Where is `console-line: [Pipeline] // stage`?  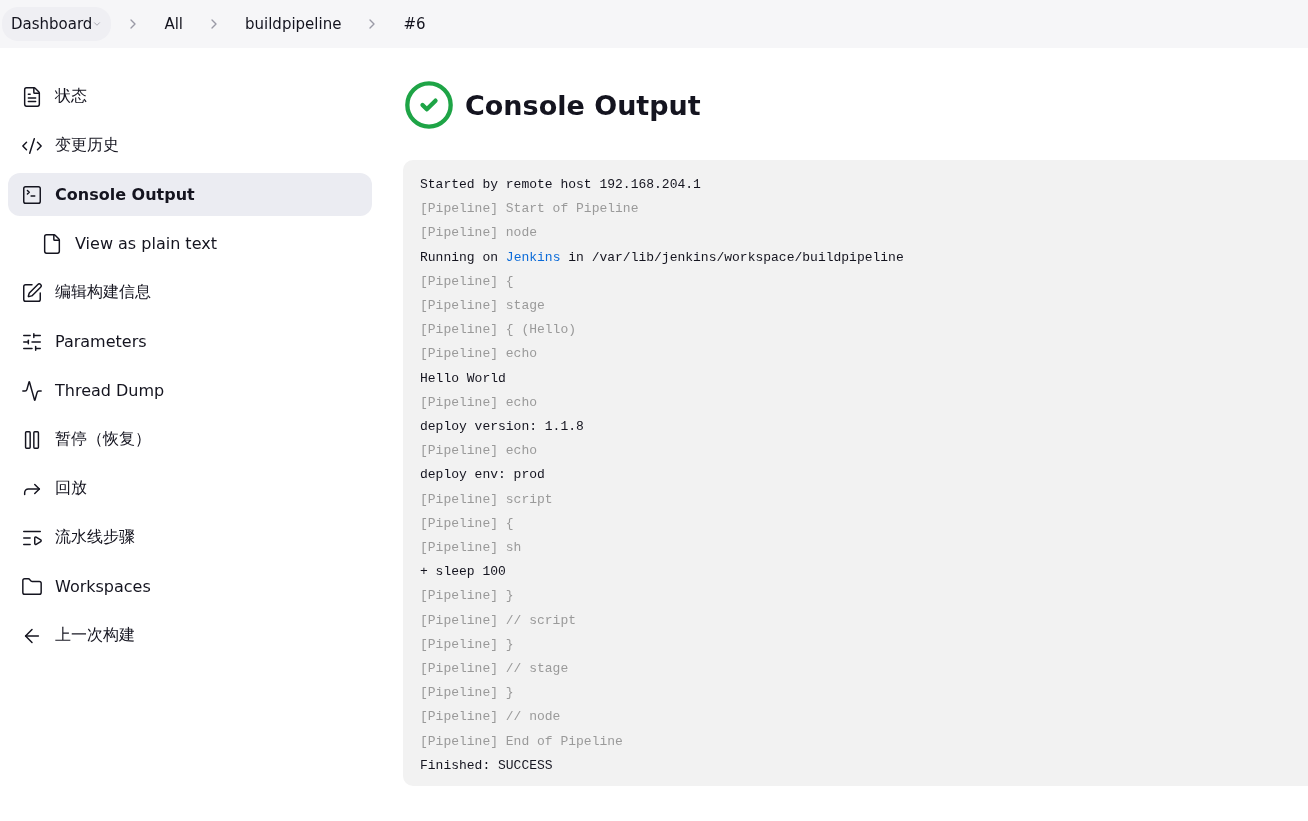 console-line: [Pipeline] // stage is located at coordinates (495, 669).